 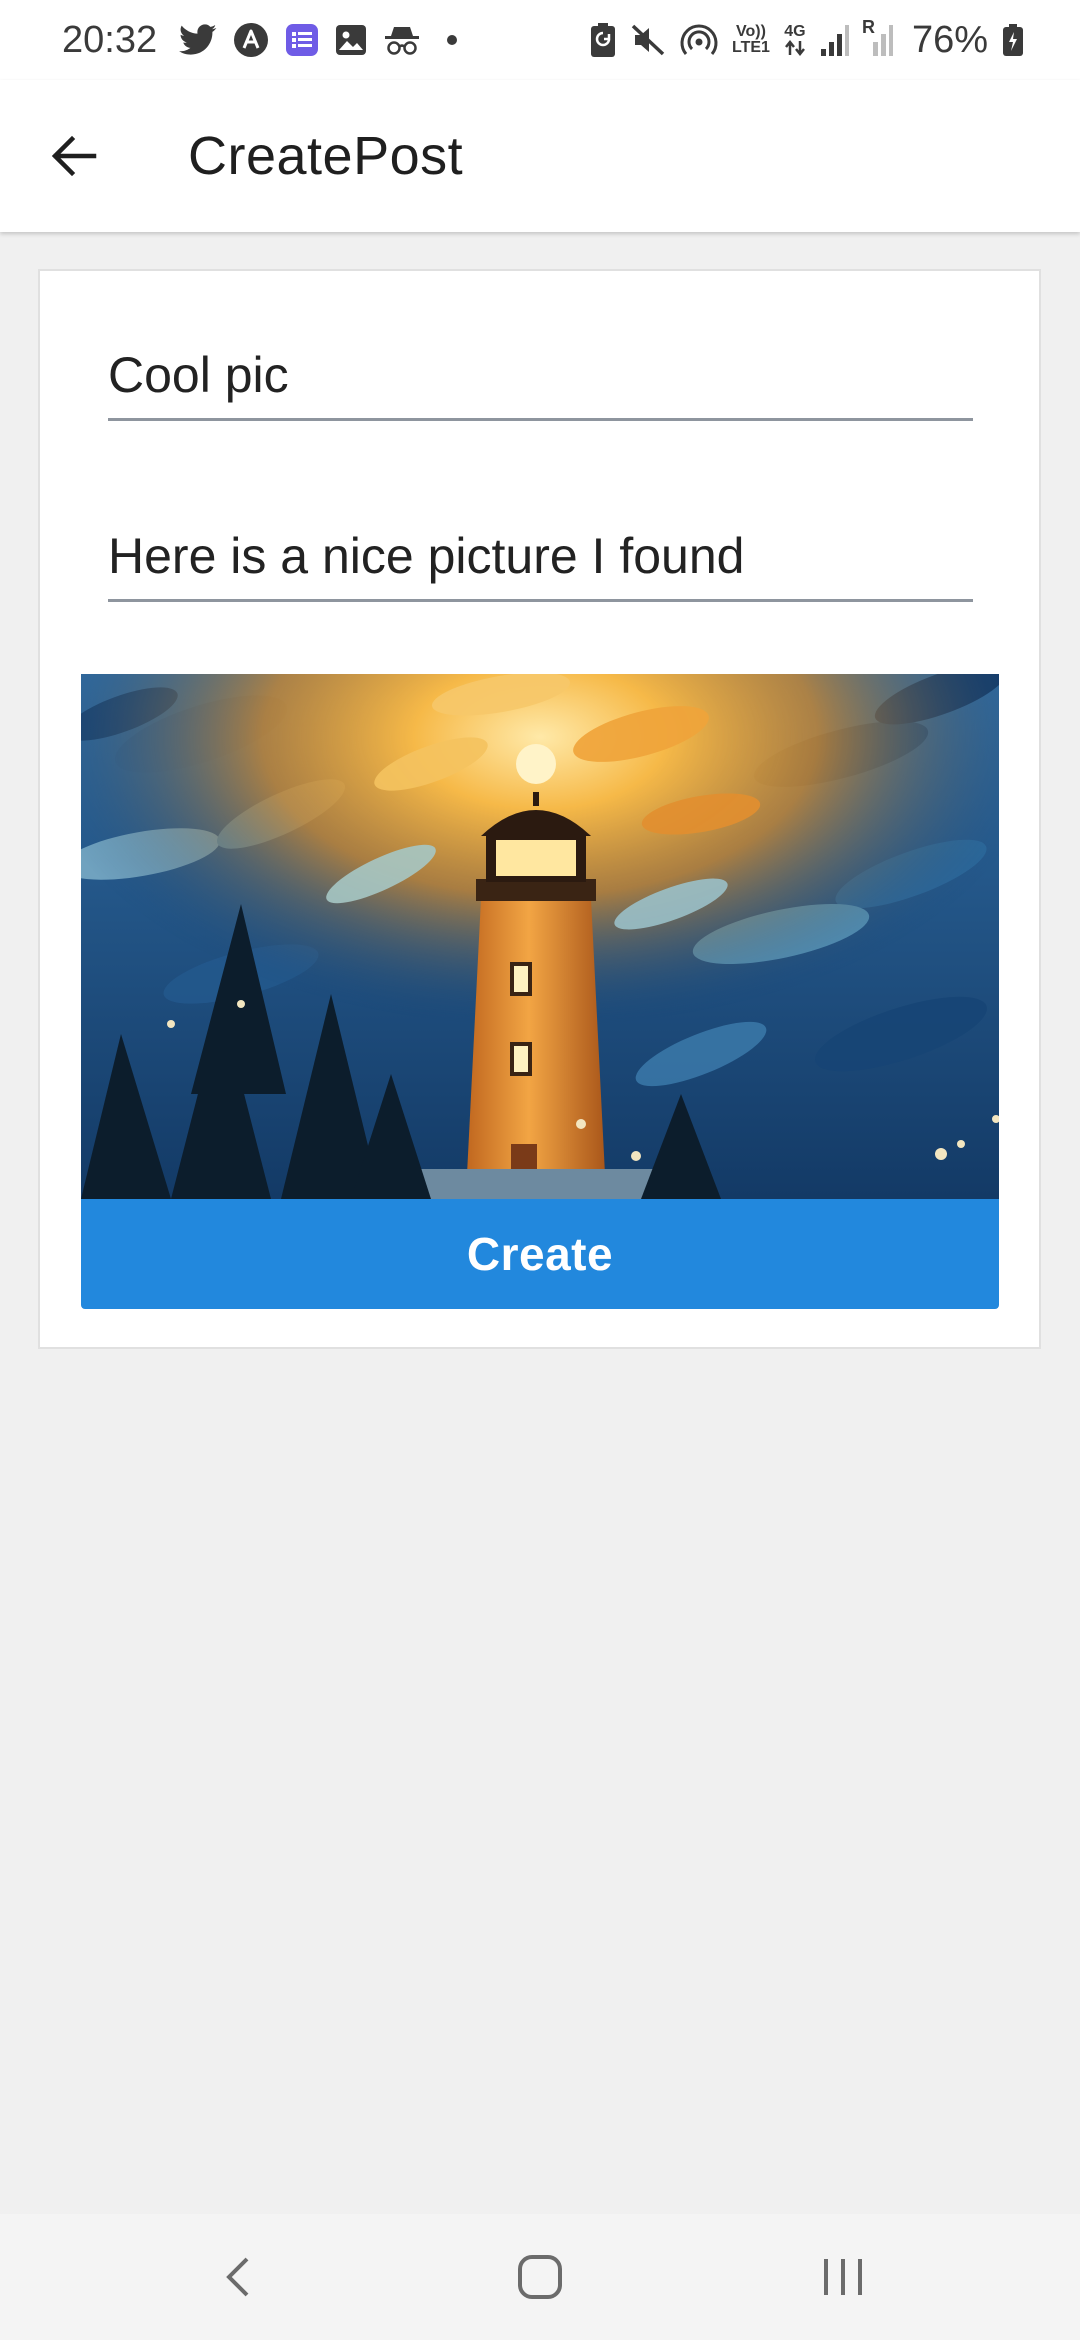 What do you see at coordinates (699, 40) in the screenshot?
I see `hotspot-icon` at bounding box center [699, 40].